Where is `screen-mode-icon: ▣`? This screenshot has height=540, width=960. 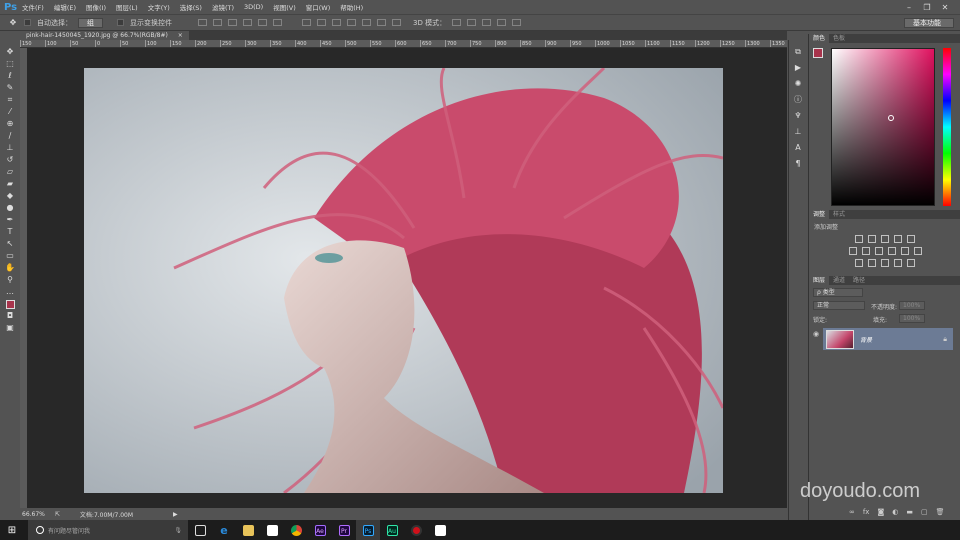
screen-mode-icon: ▣ is located at coordinates (10, 327).